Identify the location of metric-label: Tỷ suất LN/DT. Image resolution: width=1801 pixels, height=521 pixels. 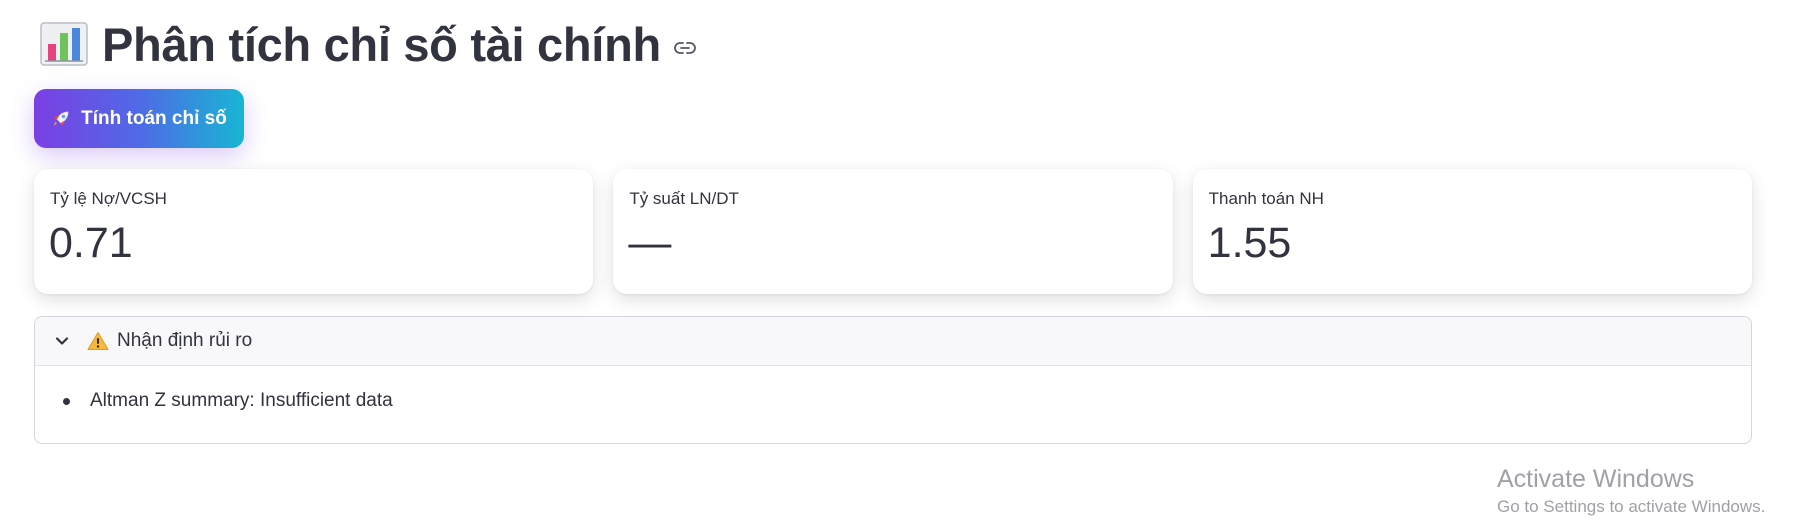
(684, 198).